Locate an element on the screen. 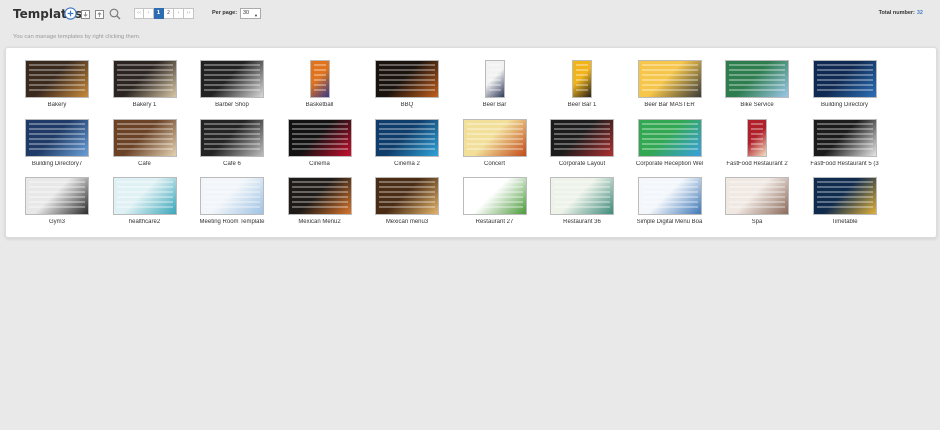  template-tile-simple-digital-menu-boa: Simple Digital Menu Boa is located at coordinates (670, 204).